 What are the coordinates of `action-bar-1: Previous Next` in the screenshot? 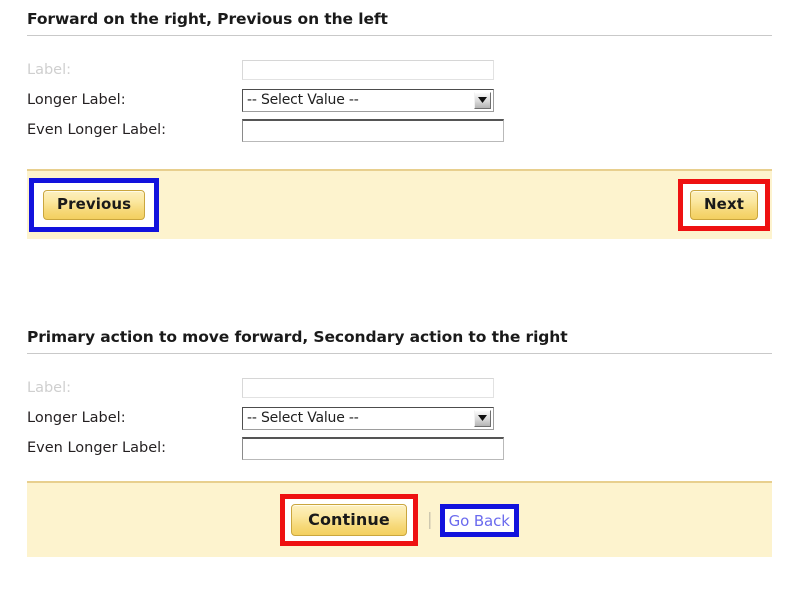 It's located at (399, 204).